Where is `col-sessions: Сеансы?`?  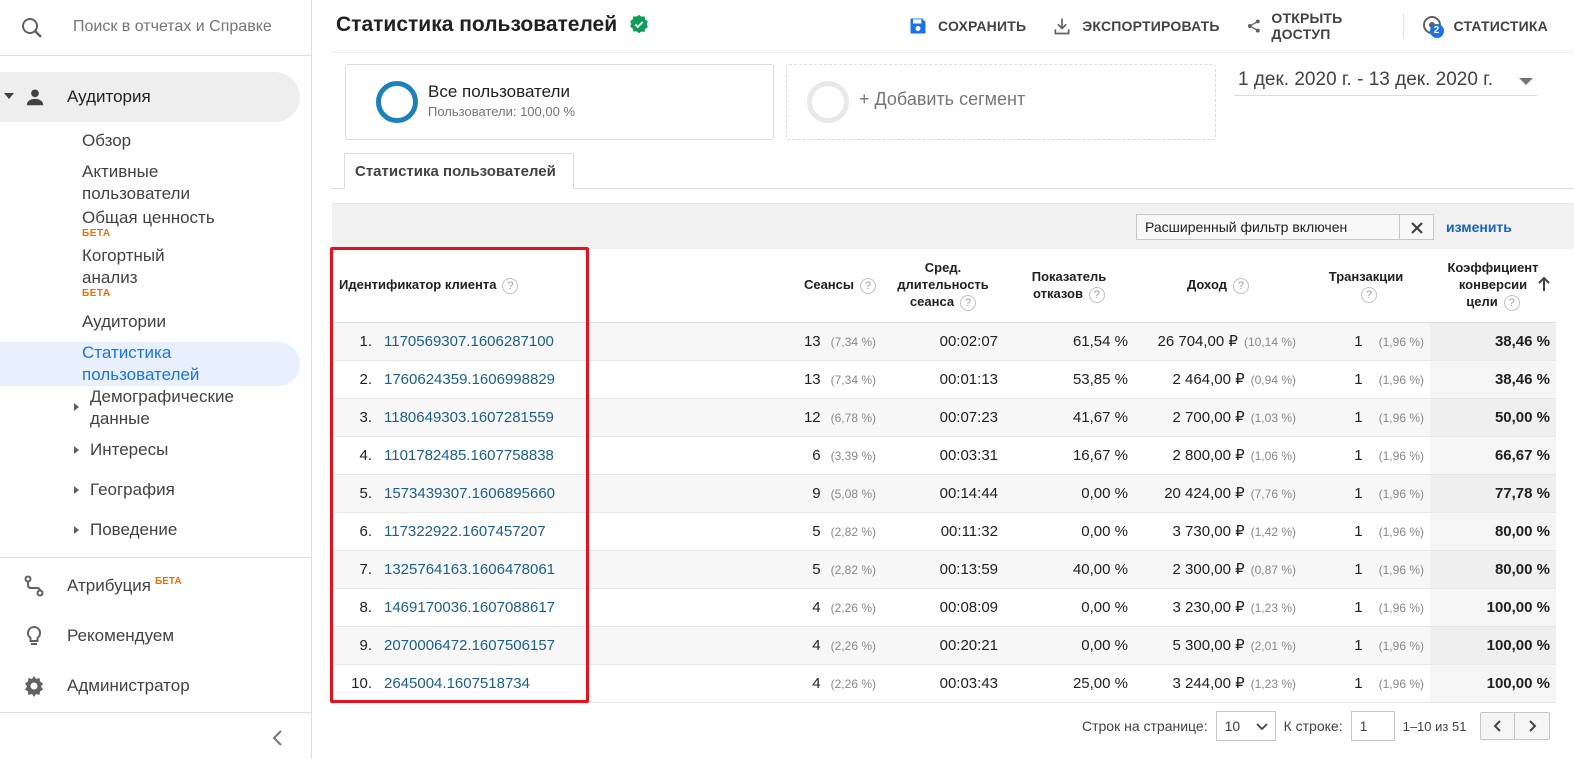
col-sessions: Сеансы? is located at coordinates (817, 286).